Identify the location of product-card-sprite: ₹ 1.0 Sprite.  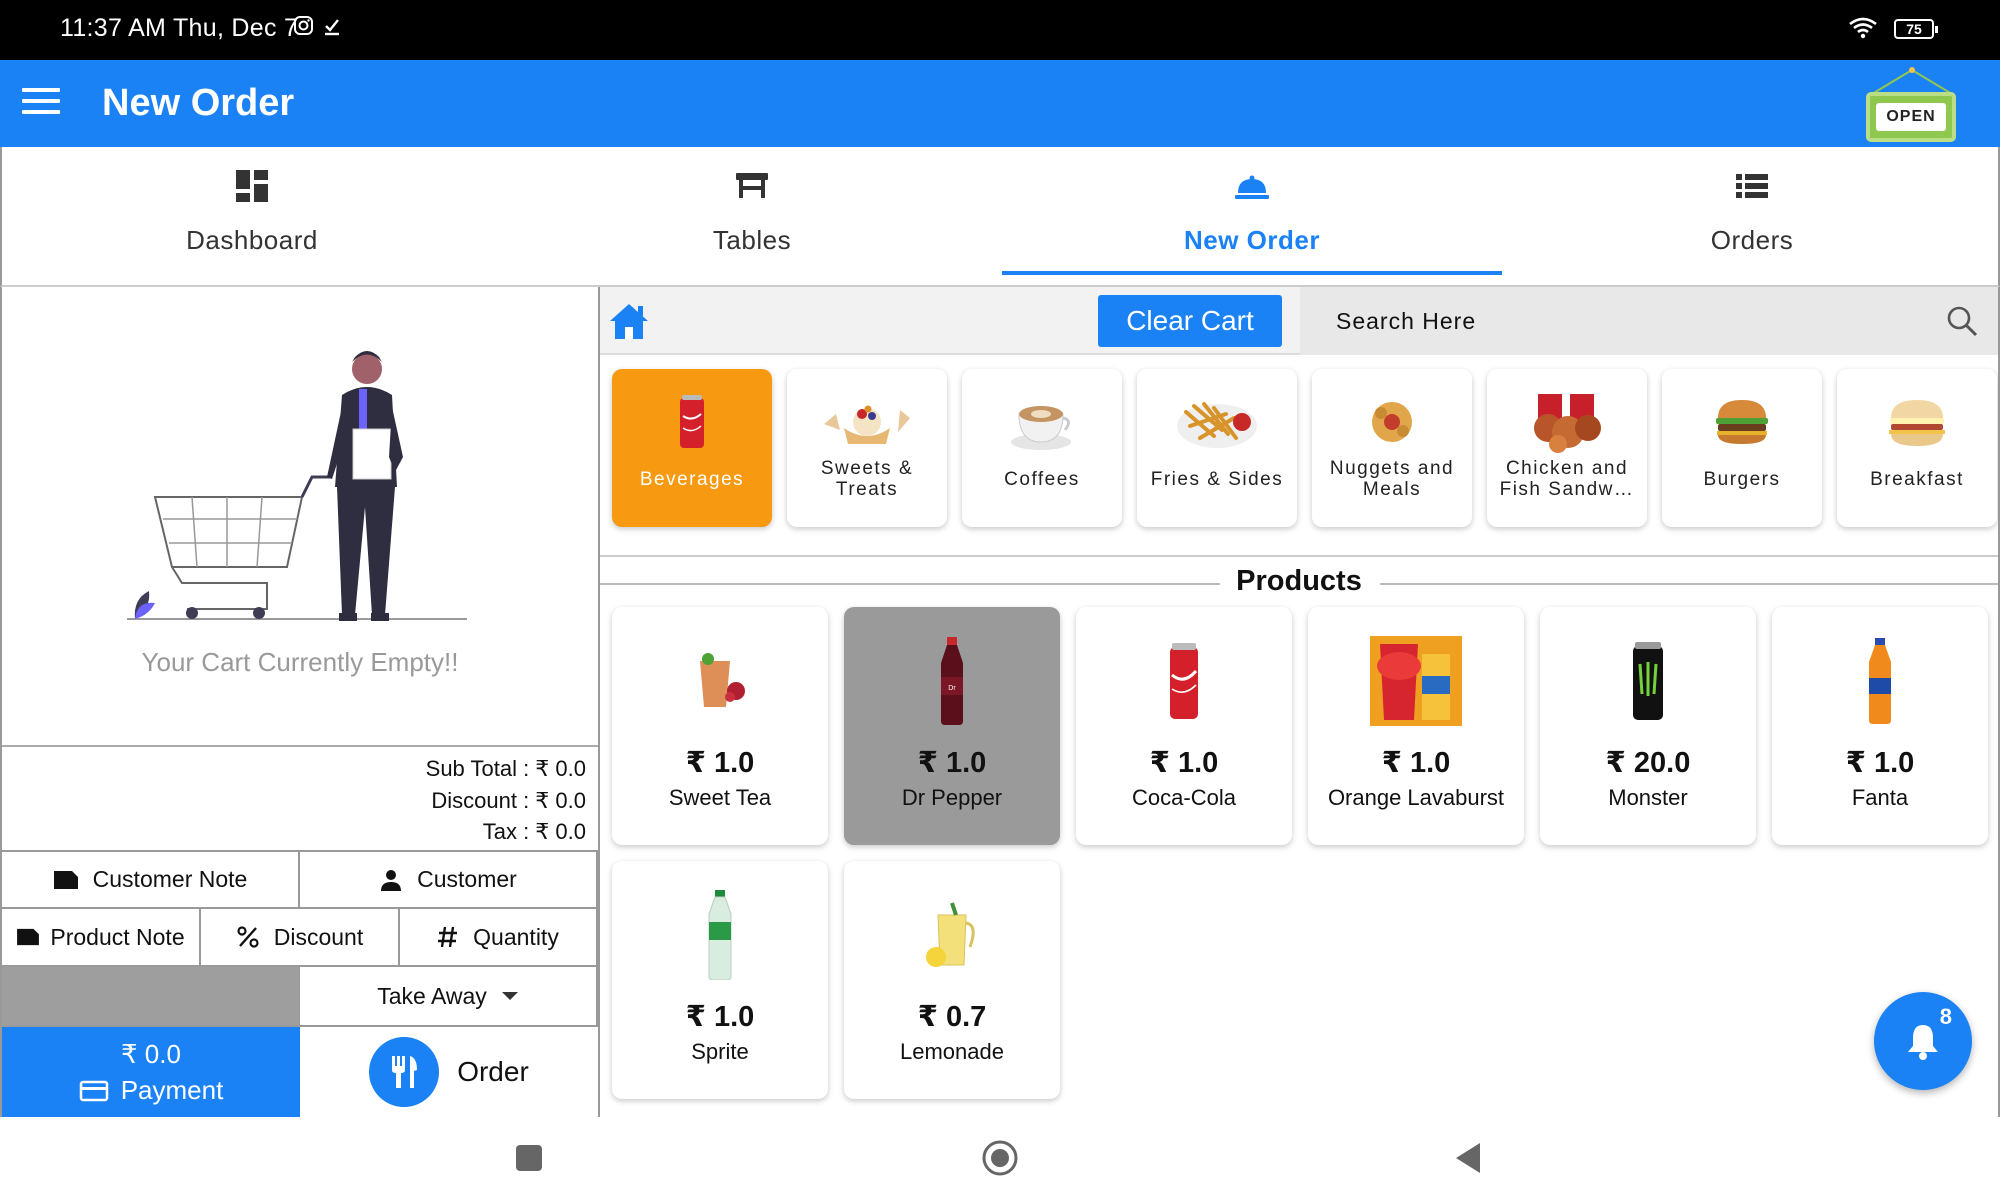
(720, 980).